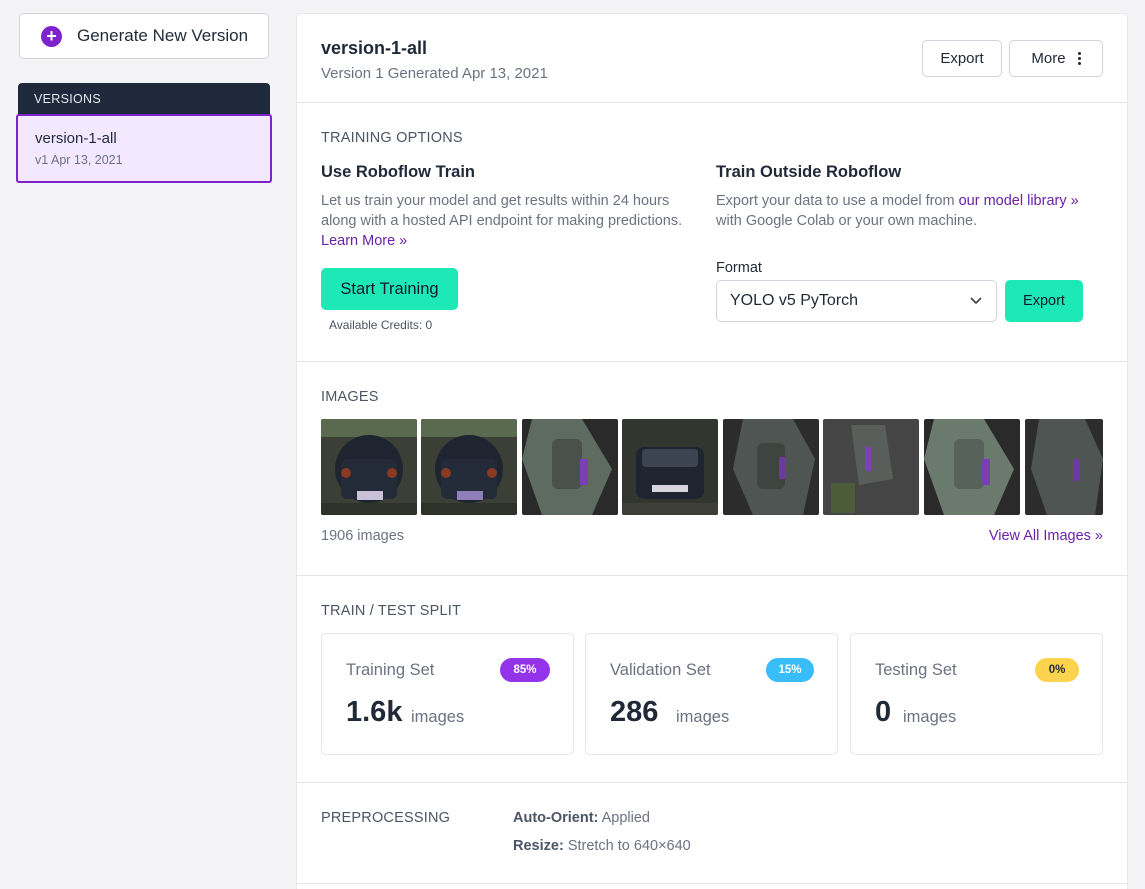 This screenshot has width=1145, height=889. I want to click on card-title: Validation Set, so click(660, 670).